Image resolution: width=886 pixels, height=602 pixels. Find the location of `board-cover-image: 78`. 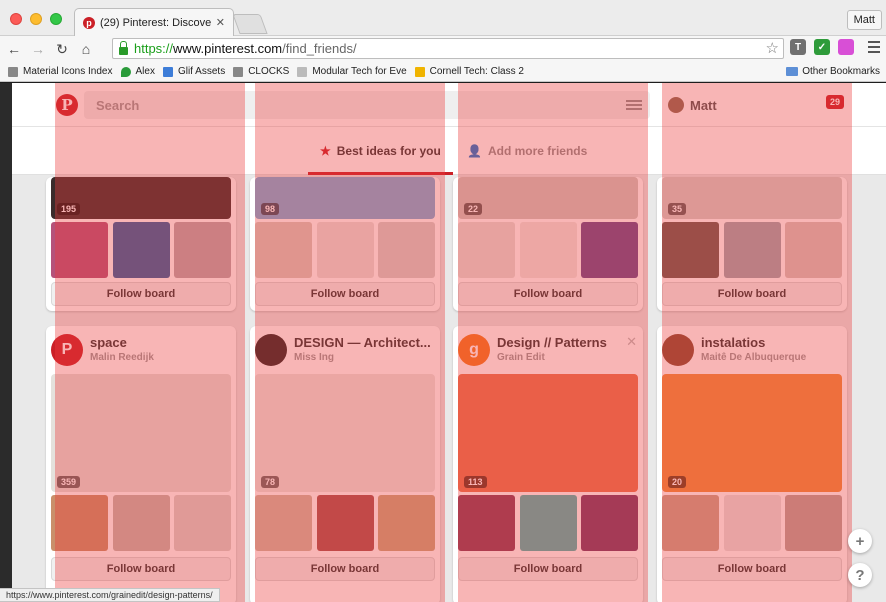

board-cover-image: 78 is located at coordinates (345, 433).